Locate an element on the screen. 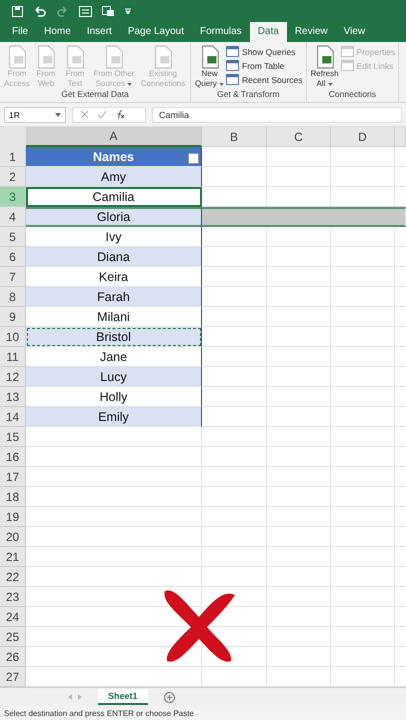 The height and width of the screenshot is (720, 406). column-header: A is located at coordinates (114, 137).